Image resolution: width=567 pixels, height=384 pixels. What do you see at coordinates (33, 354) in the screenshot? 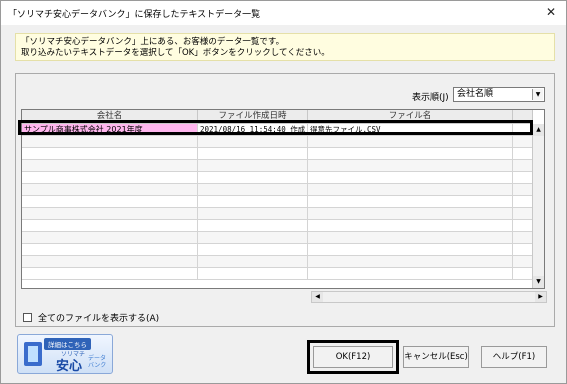
I see `door-icon` at bounding box center [33, 354].